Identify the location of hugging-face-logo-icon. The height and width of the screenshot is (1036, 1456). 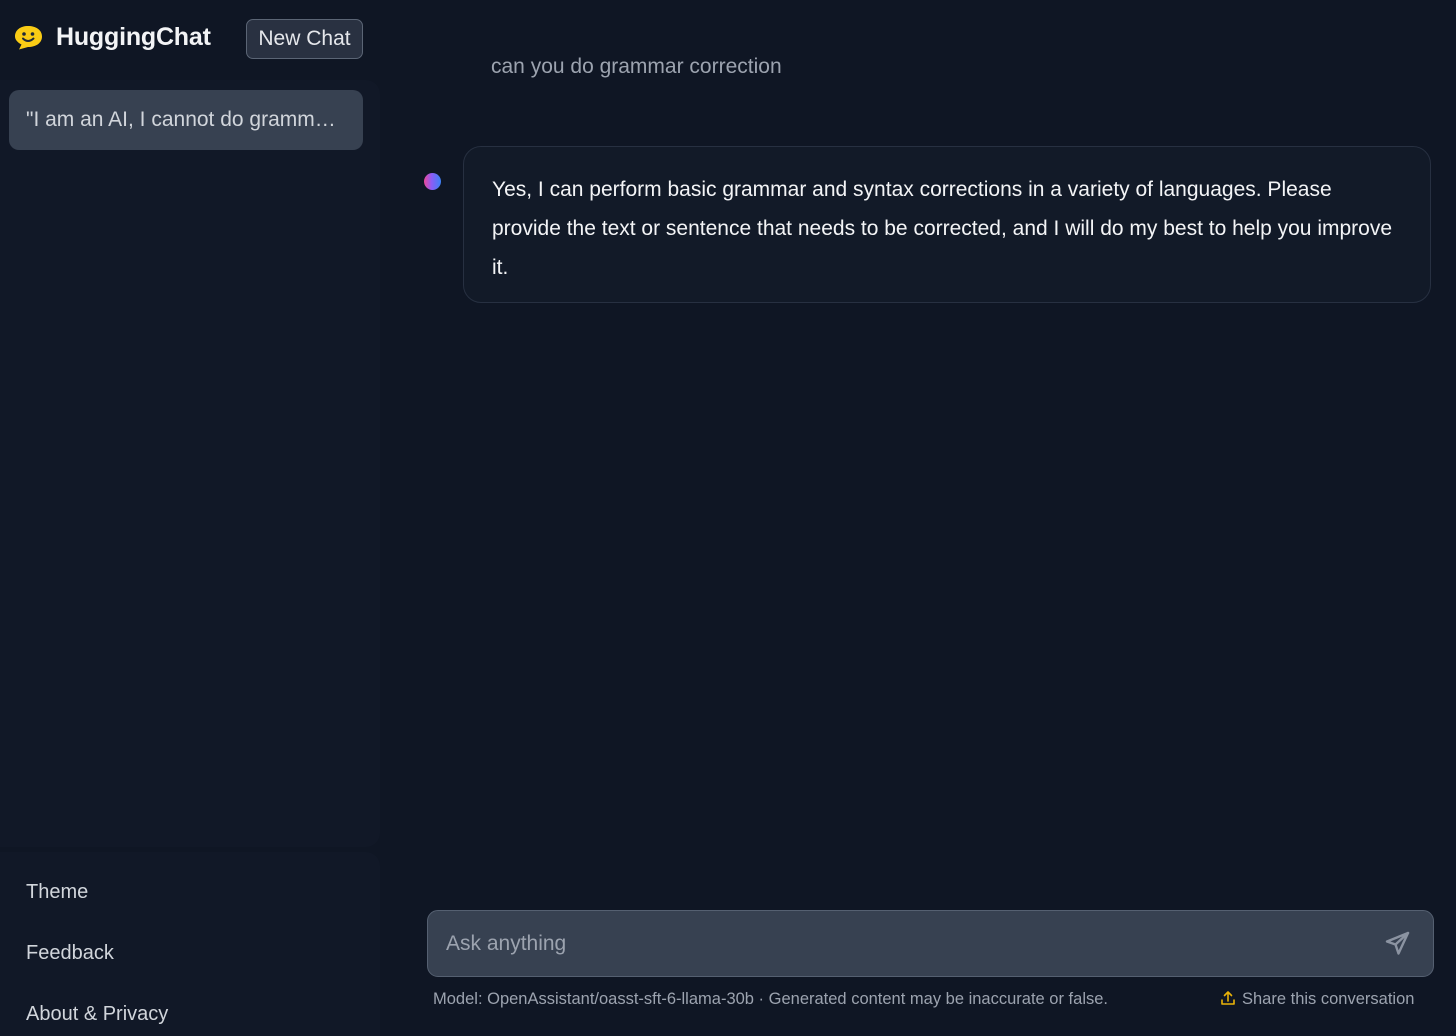
(29, 38).